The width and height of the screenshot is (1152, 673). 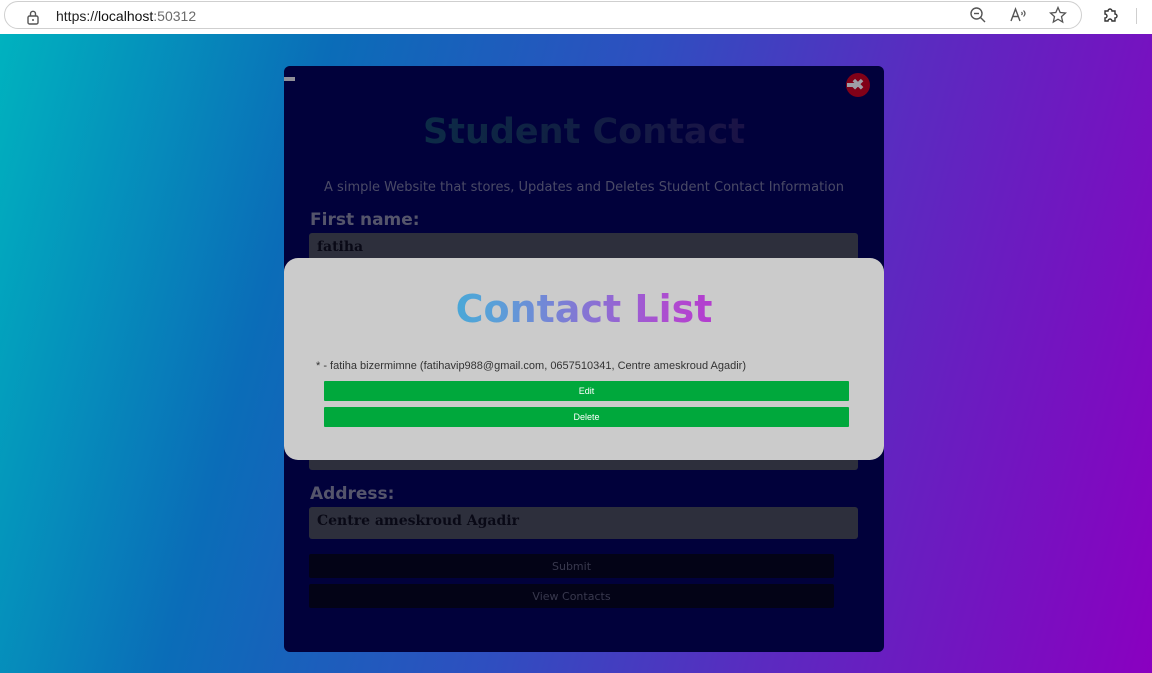 I want to click on edit-button: Edit, so click(x=586, y=391).